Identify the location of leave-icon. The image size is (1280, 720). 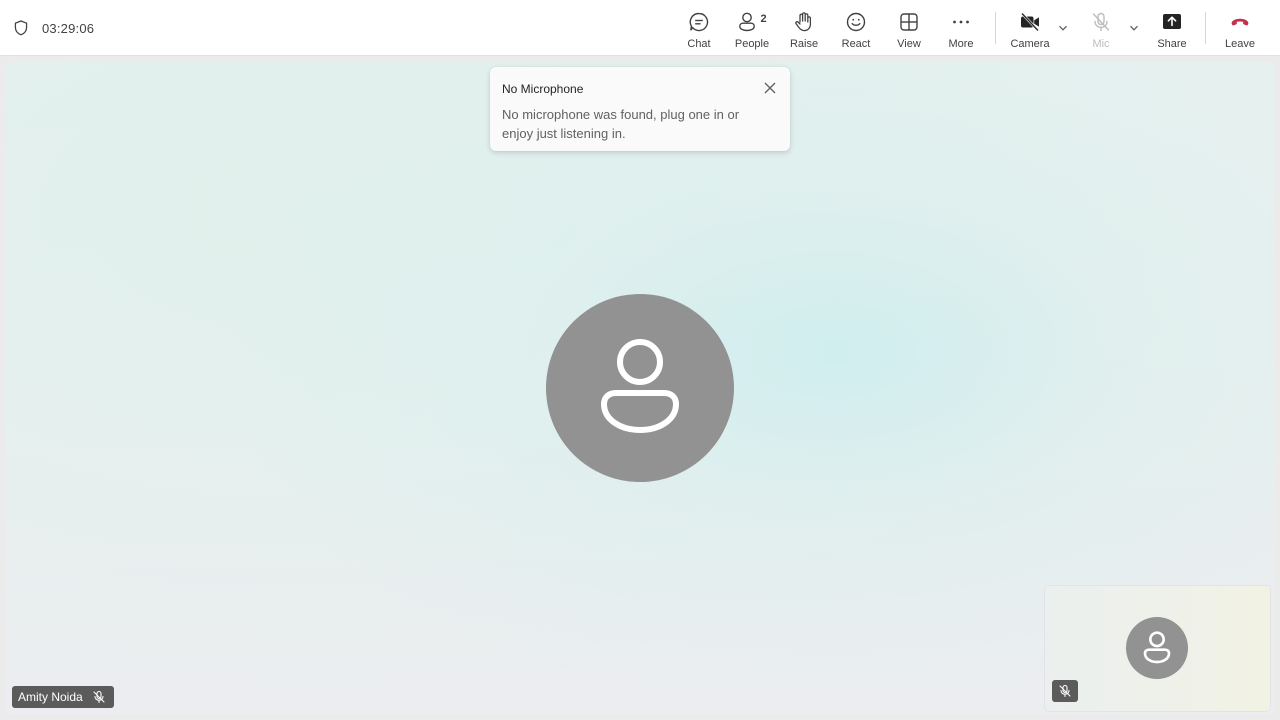
(1240, 21).